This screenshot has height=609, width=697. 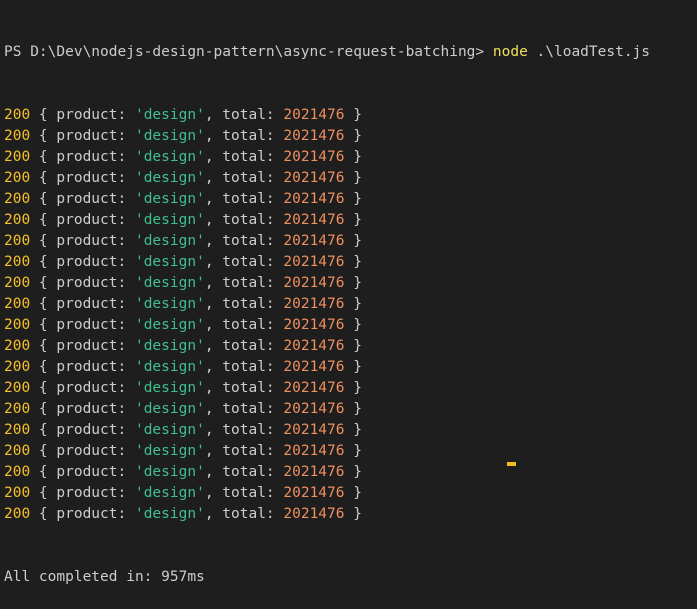 What do you see at coordinates (589, 52) in the screenshot?
I see `prompt-args: .\loadTest.js` at bounding box center [589, 52].